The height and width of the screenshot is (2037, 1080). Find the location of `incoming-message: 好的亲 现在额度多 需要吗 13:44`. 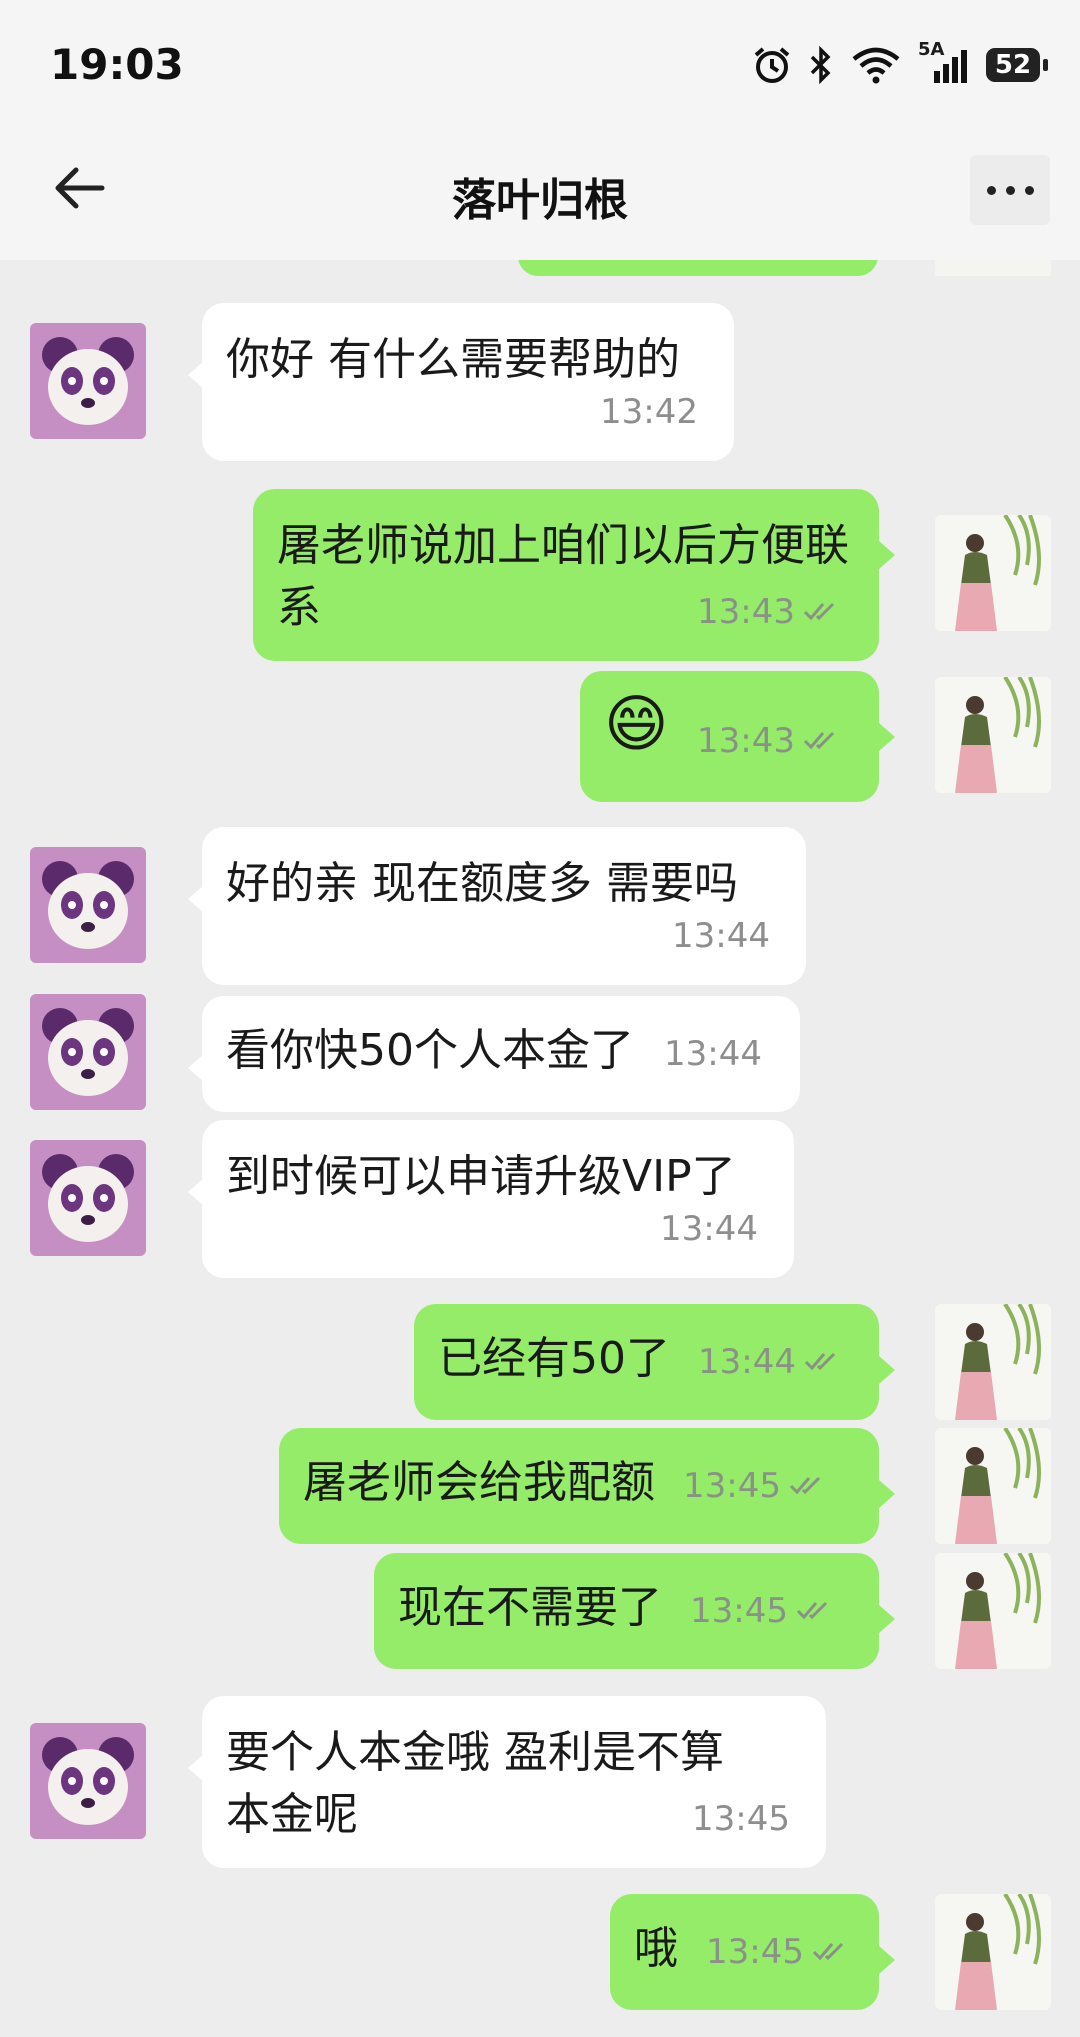

incoming-message: 好的亲 现在额度多 需要吗 13:44 is located at coordinates (497, 906).